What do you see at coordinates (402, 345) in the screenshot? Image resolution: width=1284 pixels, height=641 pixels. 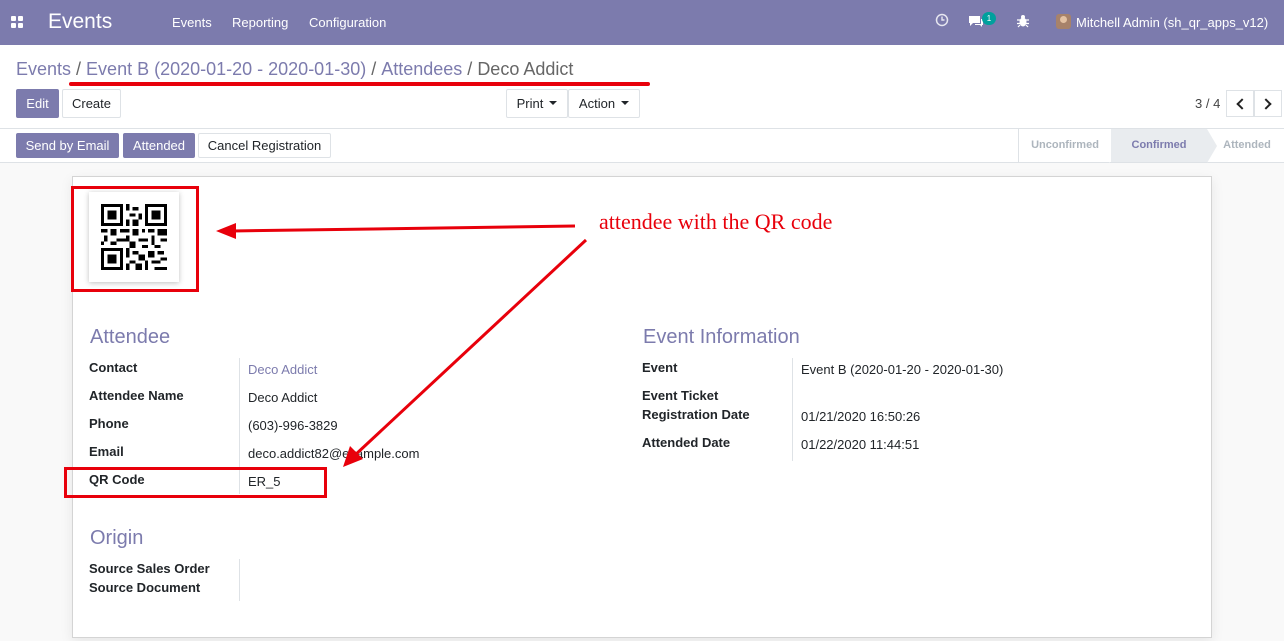 I see `annotation-arrows` at bounding box center [402, 345].